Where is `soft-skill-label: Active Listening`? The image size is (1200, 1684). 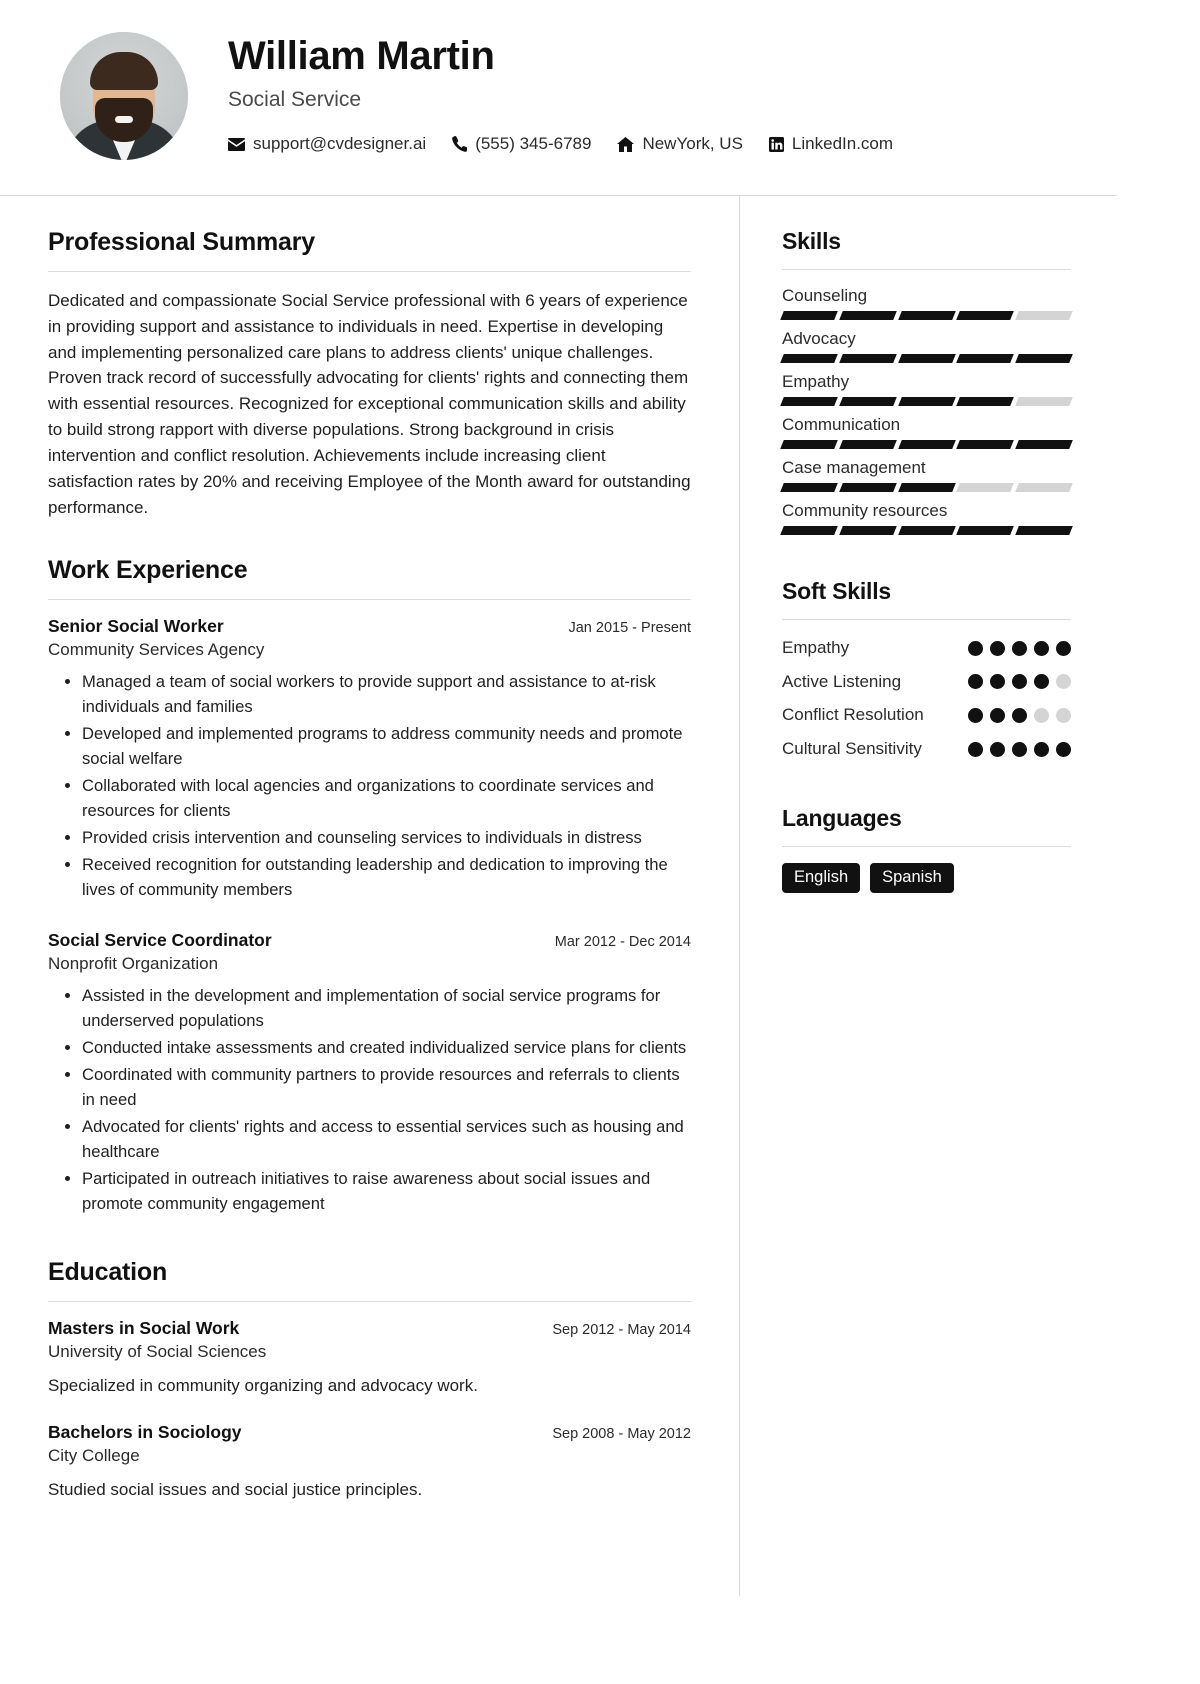 soft-skill-label: Active Listening is located at coordinates (842, 681).